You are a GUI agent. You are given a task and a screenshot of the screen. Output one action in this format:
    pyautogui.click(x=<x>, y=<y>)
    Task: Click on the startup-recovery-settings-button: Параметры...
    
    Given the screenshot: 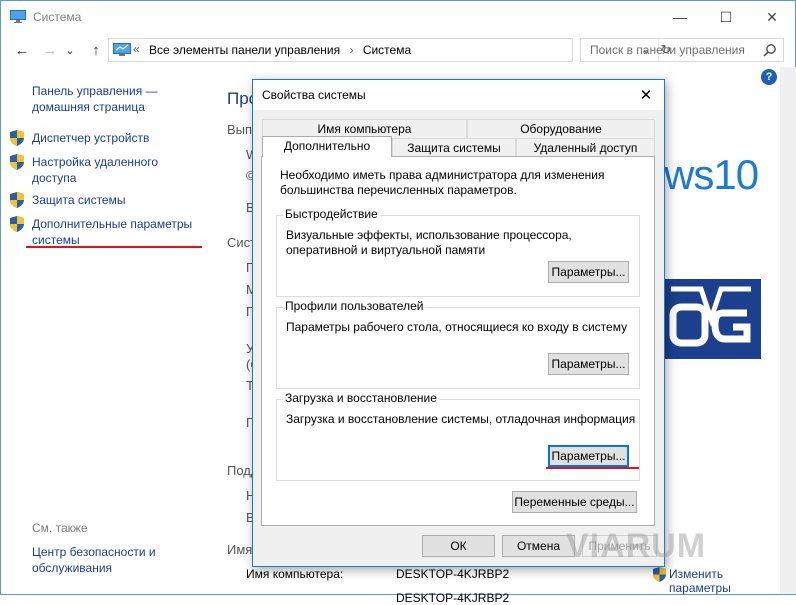 What is the action you would take?
    pyautogui.click(x=588, y=456)
    